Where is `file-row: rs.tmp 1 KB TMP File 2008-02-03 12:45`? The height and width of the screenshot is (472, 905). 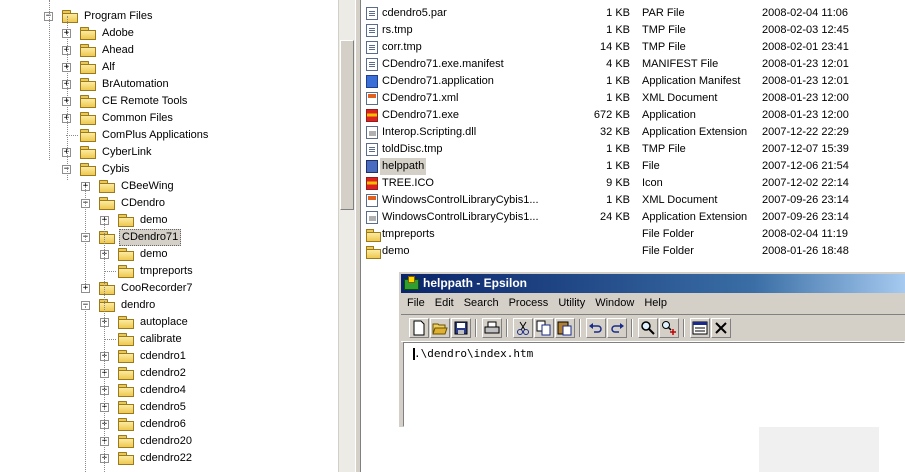 file-row: rs.tmp 1 KB TMP File 2008-02-03 12:45 is located at coordinates (633, 30).